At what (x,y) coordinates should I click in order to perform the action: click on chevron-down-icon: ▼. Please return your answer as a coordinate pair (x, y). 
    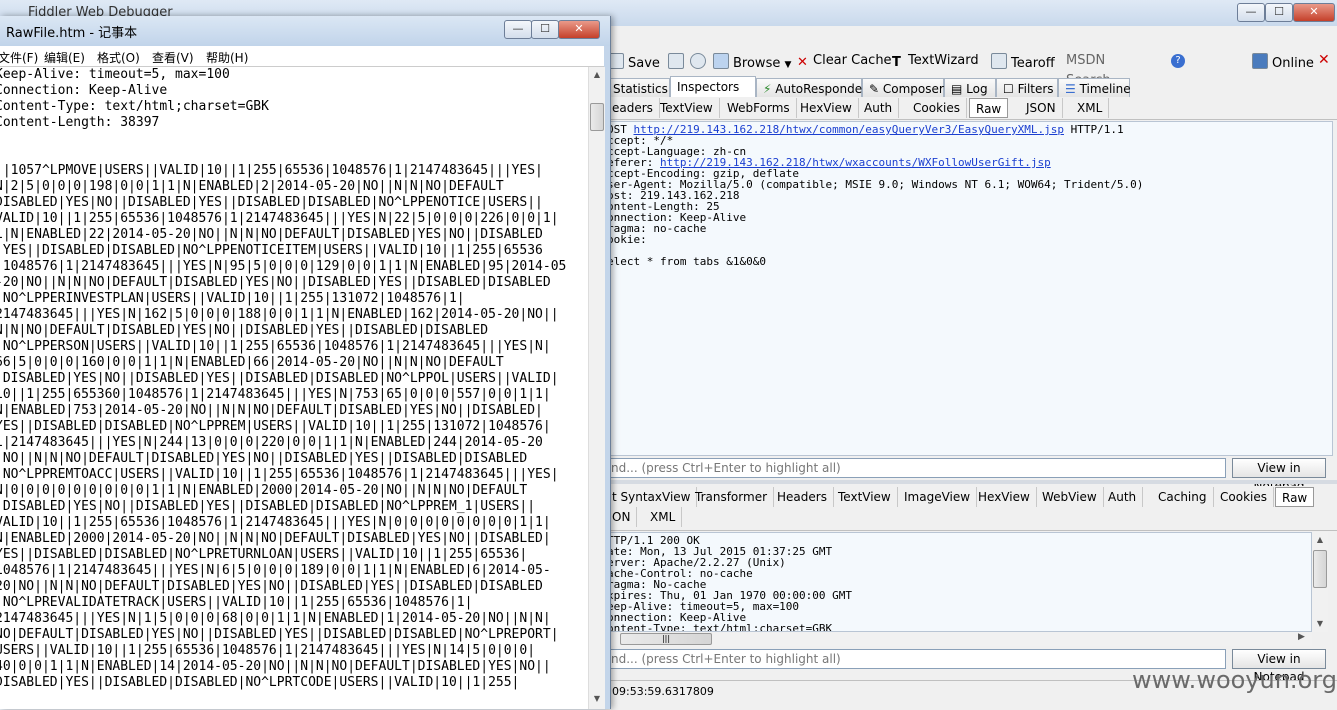
    Looking at the image, I should click on (787, 65).